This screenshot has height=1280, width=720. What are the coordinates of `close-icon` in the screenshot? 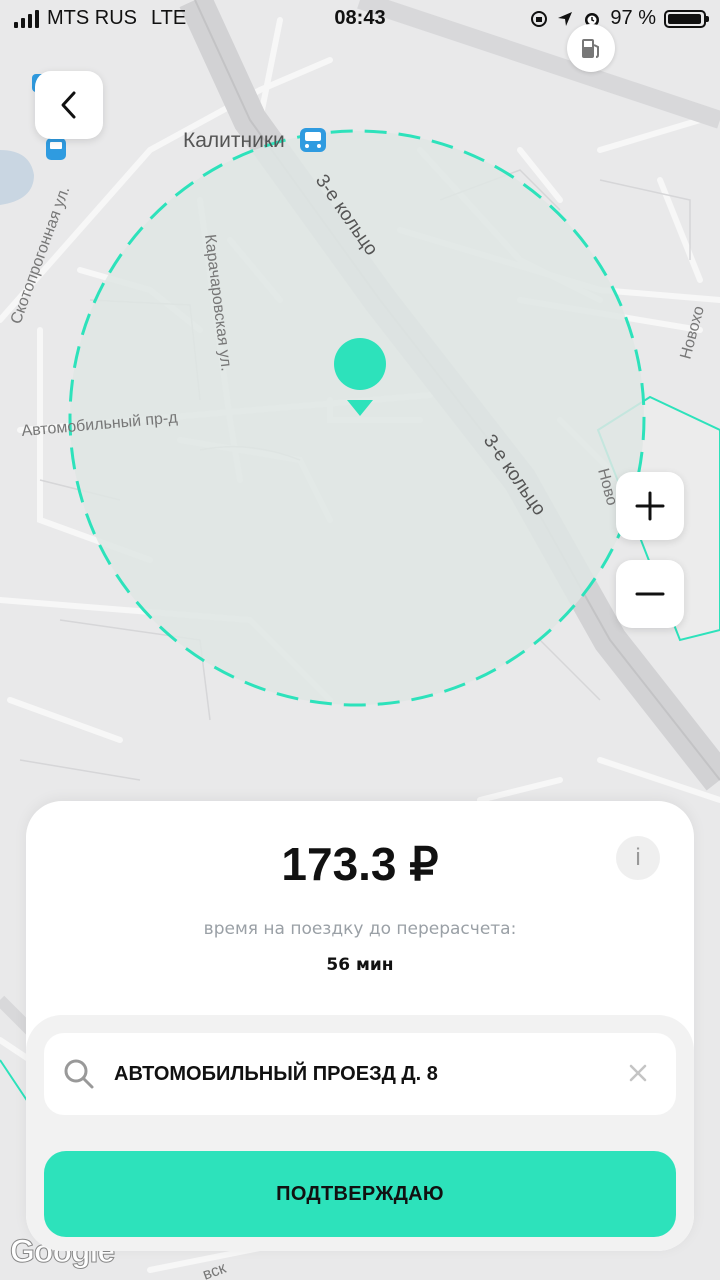 It's located at (638, 1073).